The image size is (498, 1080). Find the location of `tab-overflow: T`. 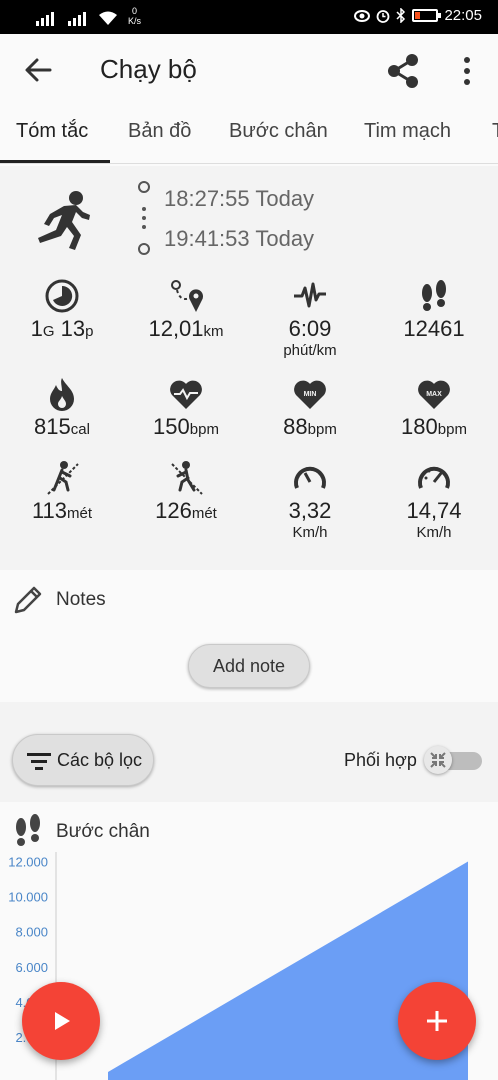

tab-overflow: T is located at coordinates (495, 131).